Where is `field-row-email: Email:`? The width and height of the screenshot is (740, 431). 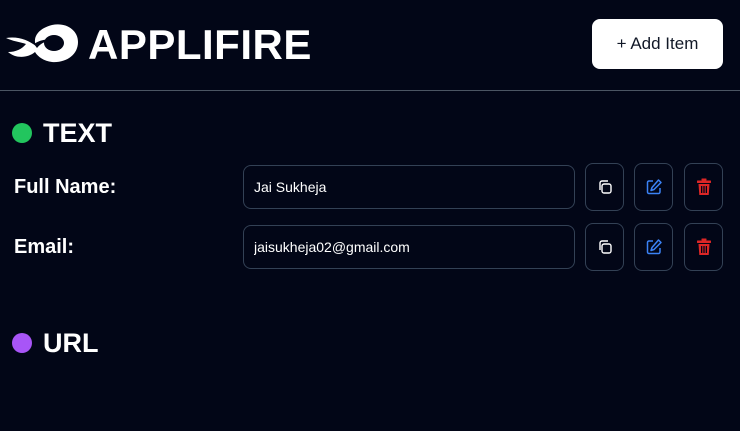
field-row-email: Email: is located at coordinates (370, 247).